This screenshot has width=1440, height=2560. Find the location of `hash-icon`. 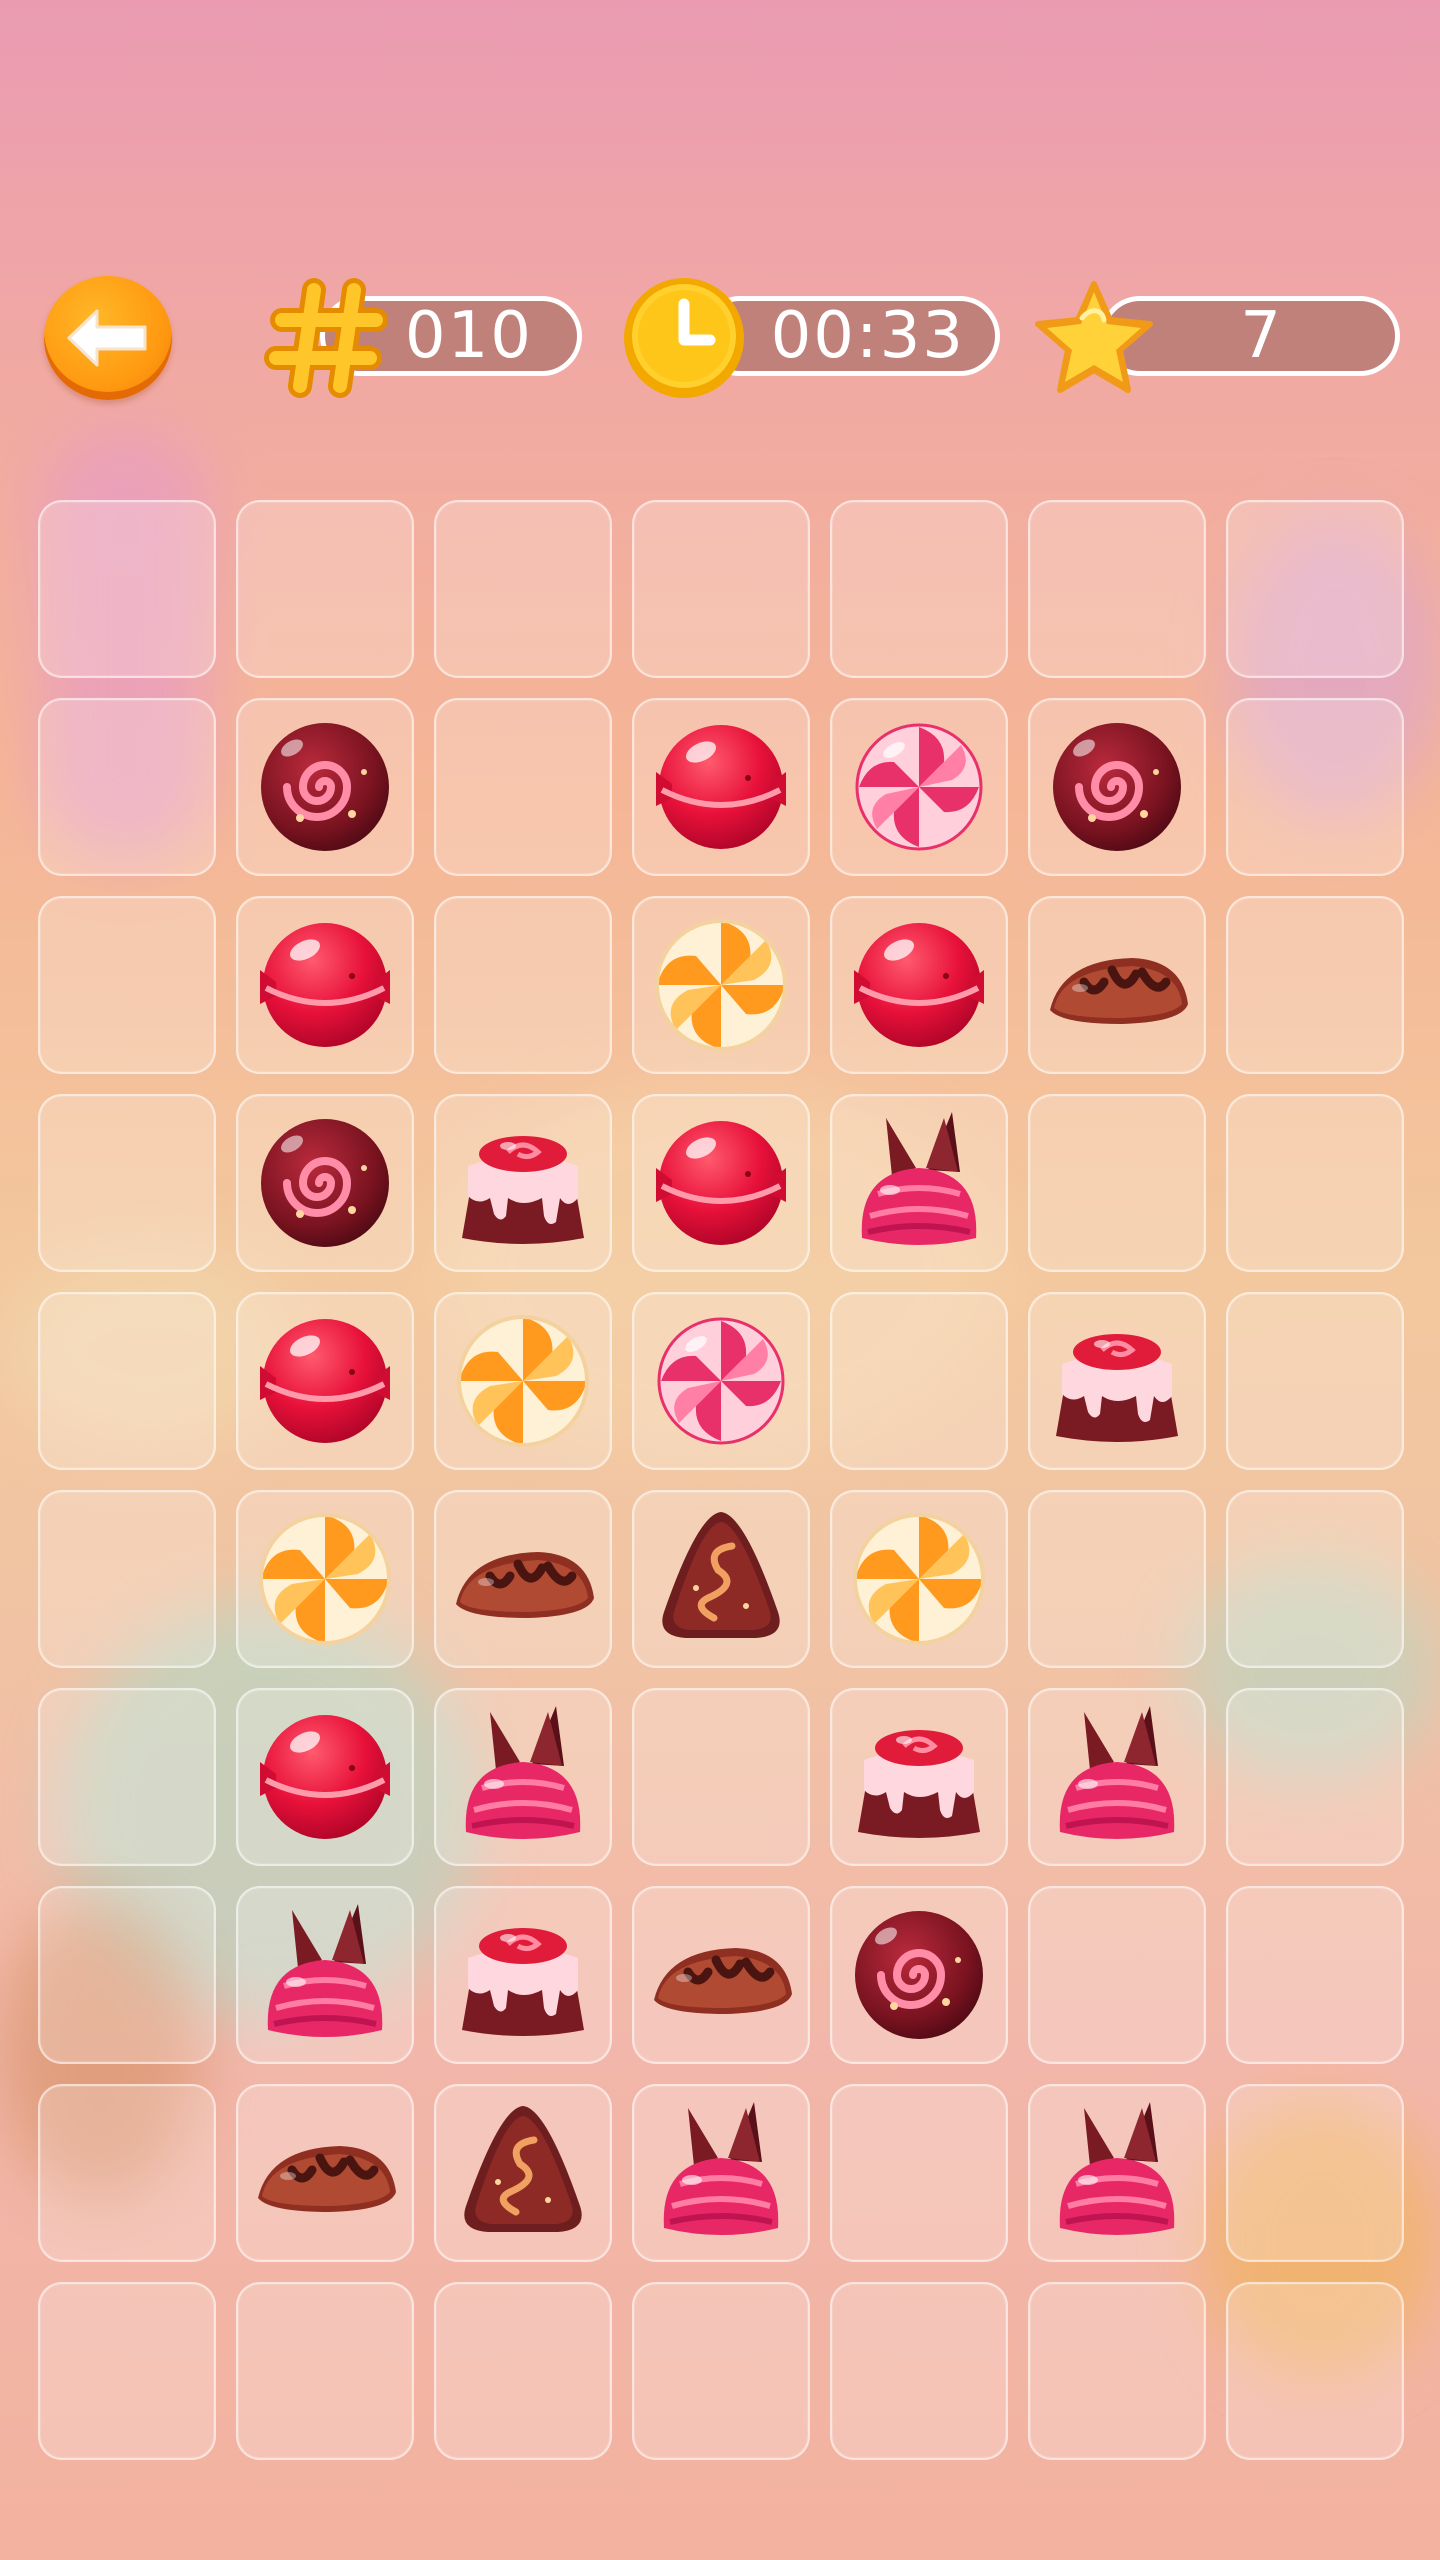

hash-icon is located at coordinates (326, 338).